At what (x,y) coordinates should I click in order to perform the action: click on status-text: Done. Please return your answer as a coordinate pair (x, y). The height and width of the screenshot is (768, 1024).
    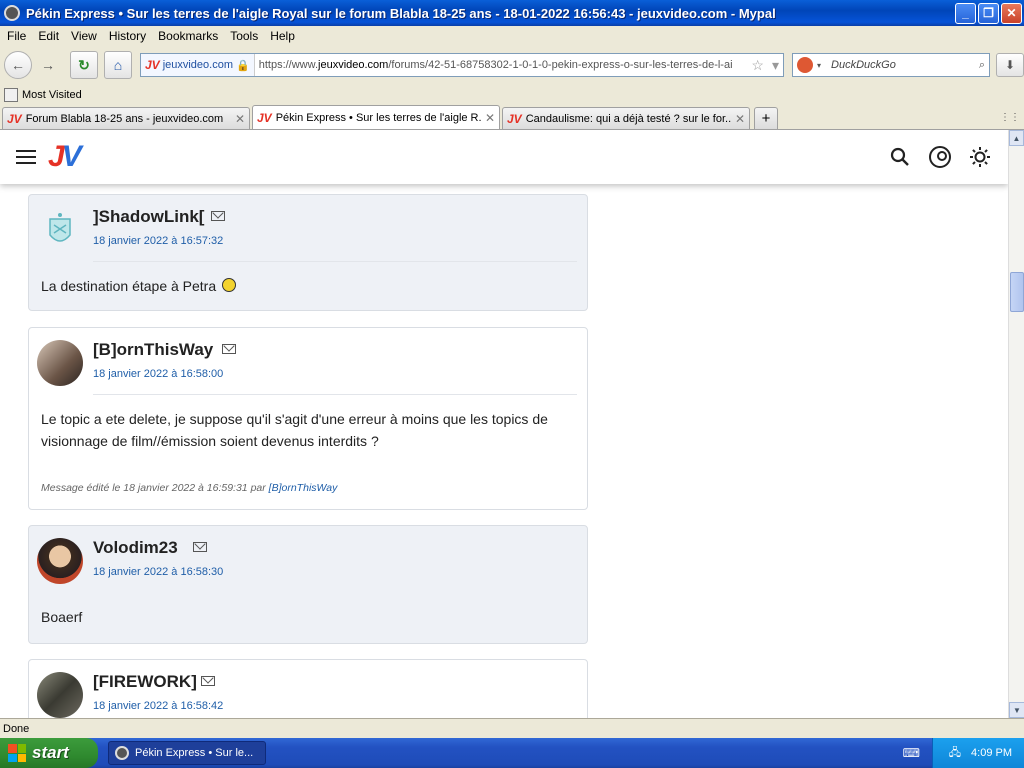
    Looking at the image, I should click on (16, 728).